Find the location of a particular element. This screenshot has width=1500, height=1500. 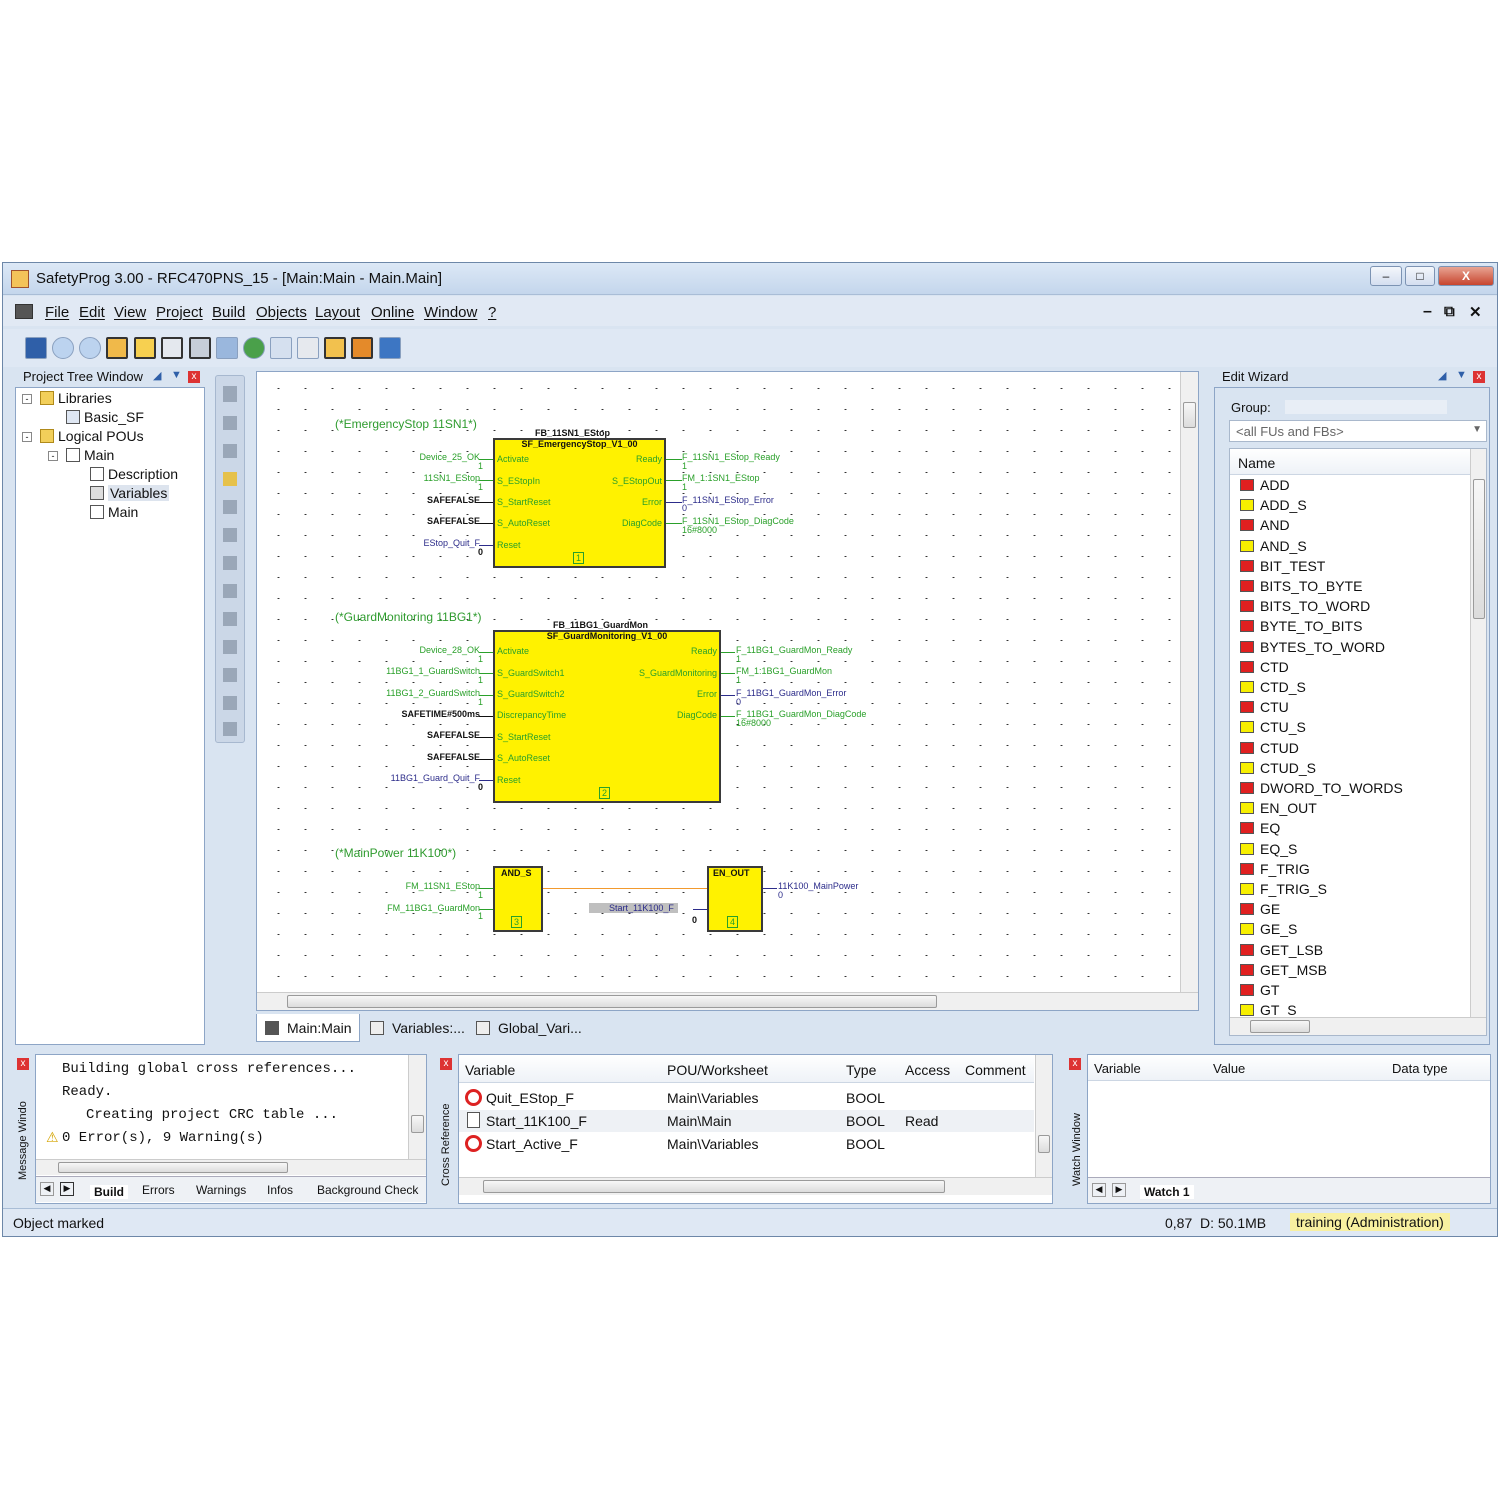

input-variable: 11BG1_Guard_Quit_F is located at coordinates (435, 778).